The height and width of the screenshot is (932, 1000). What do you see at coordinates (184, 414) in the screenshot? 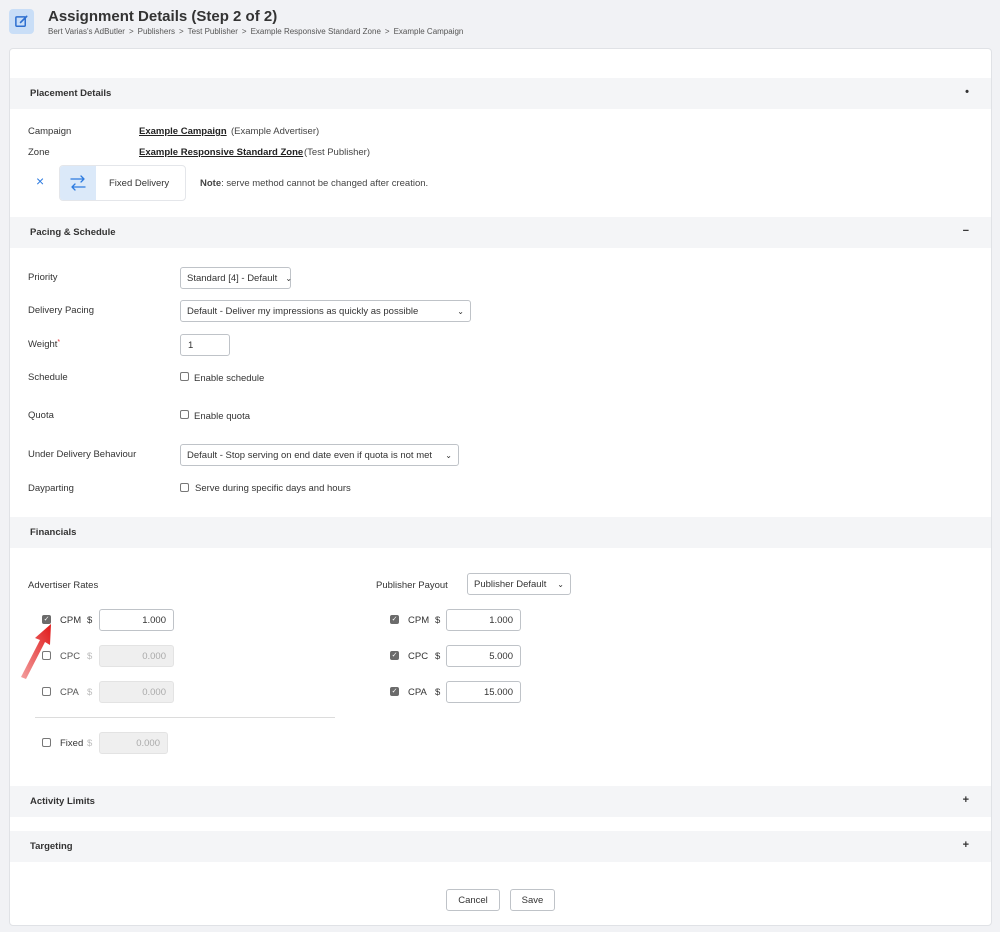
I see `enable-quota-checkbox` at bounding box center [184, 414].